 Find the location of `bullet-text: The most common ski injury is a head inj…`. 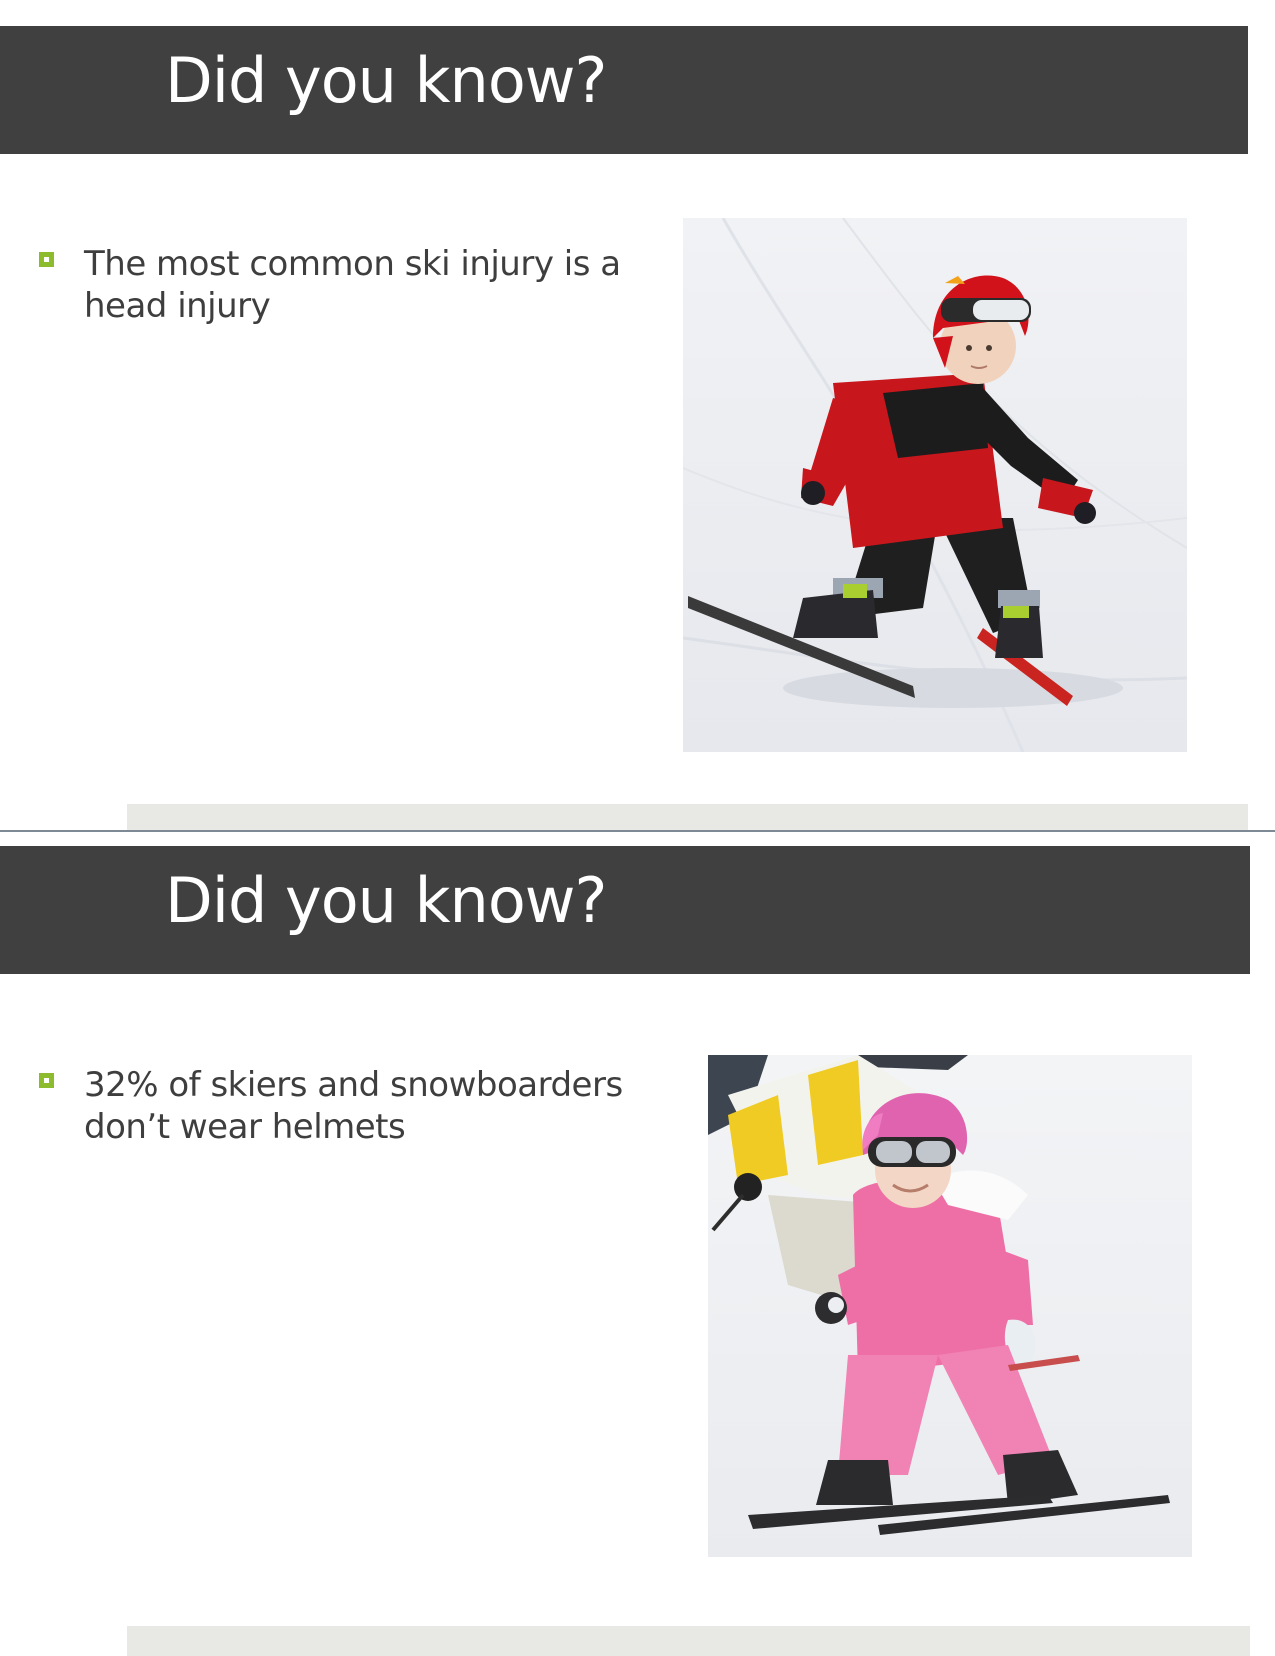

bullet-text: The most common ski injury is a head inj… is located at coordinates (352, 285).